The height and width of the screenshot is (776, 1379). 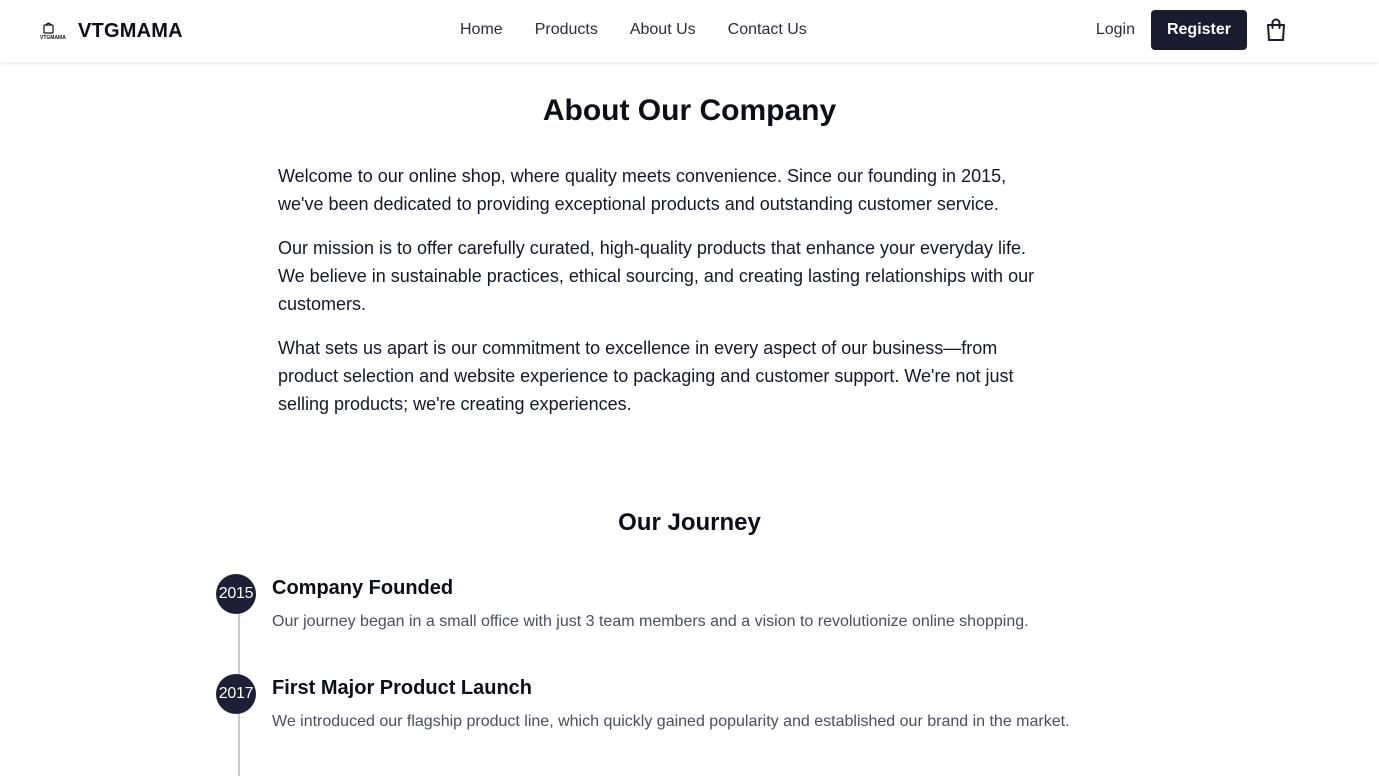 What do you see at coordinates (53, 38) in the screenshot?
I see `logo-text: VTGMAMA` at bounding box center [53, 38].